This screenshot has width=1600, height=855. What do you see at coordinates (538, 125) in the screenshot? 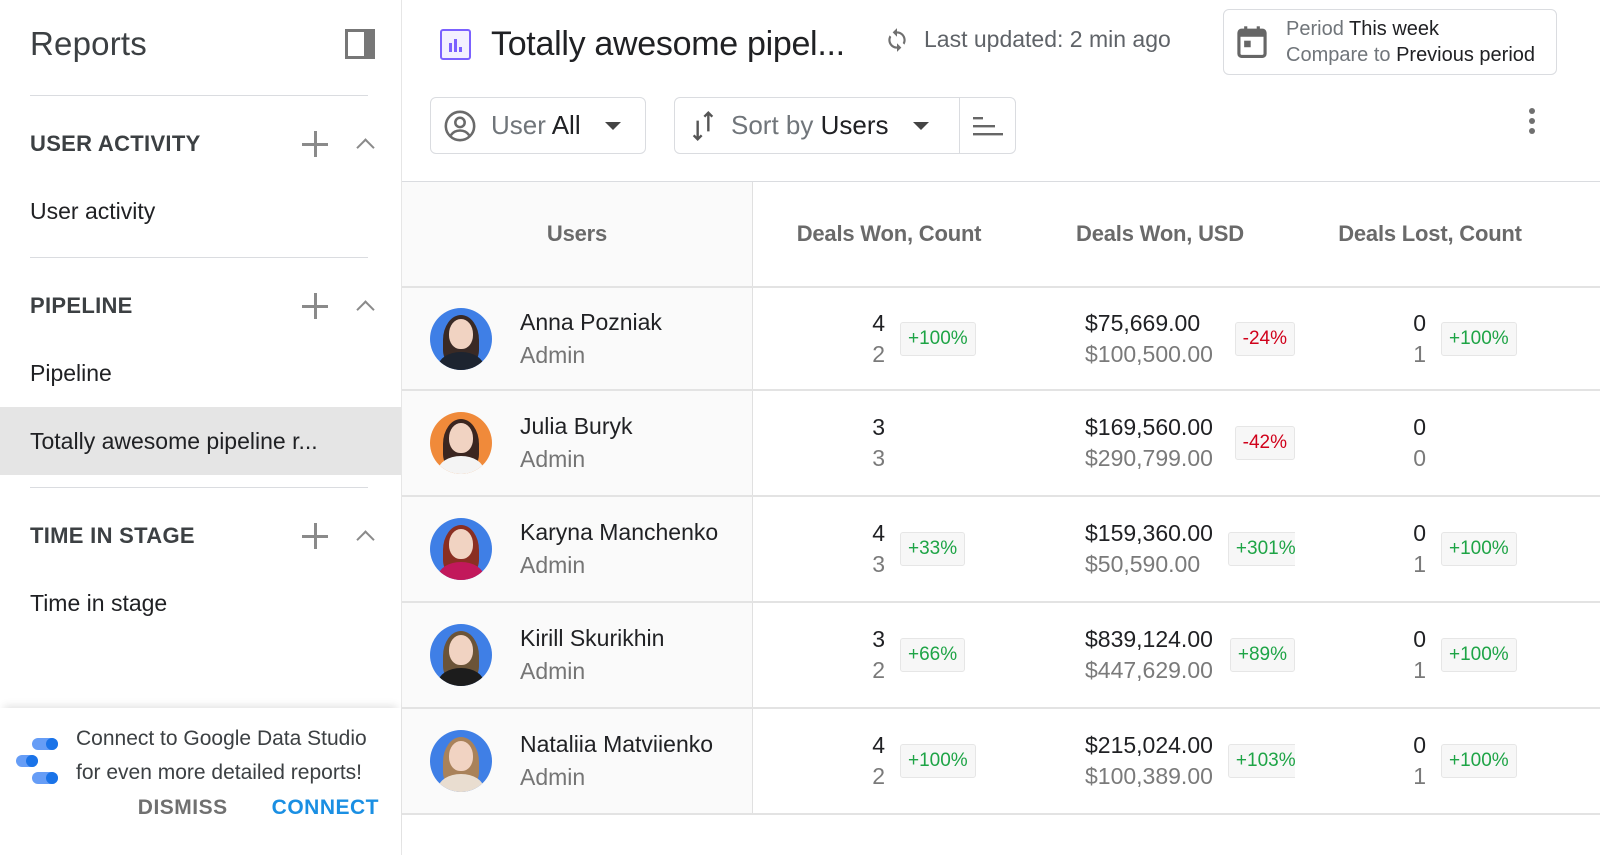
I see `user-filter-dropdown: User All` at bounding box center [538, 125].